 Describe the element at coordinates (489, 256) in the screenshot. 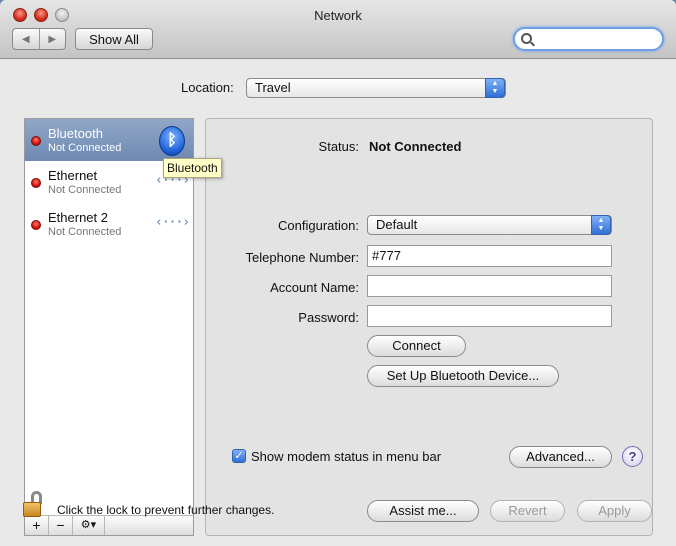

I see `telephone-number-field: #777` at that location.